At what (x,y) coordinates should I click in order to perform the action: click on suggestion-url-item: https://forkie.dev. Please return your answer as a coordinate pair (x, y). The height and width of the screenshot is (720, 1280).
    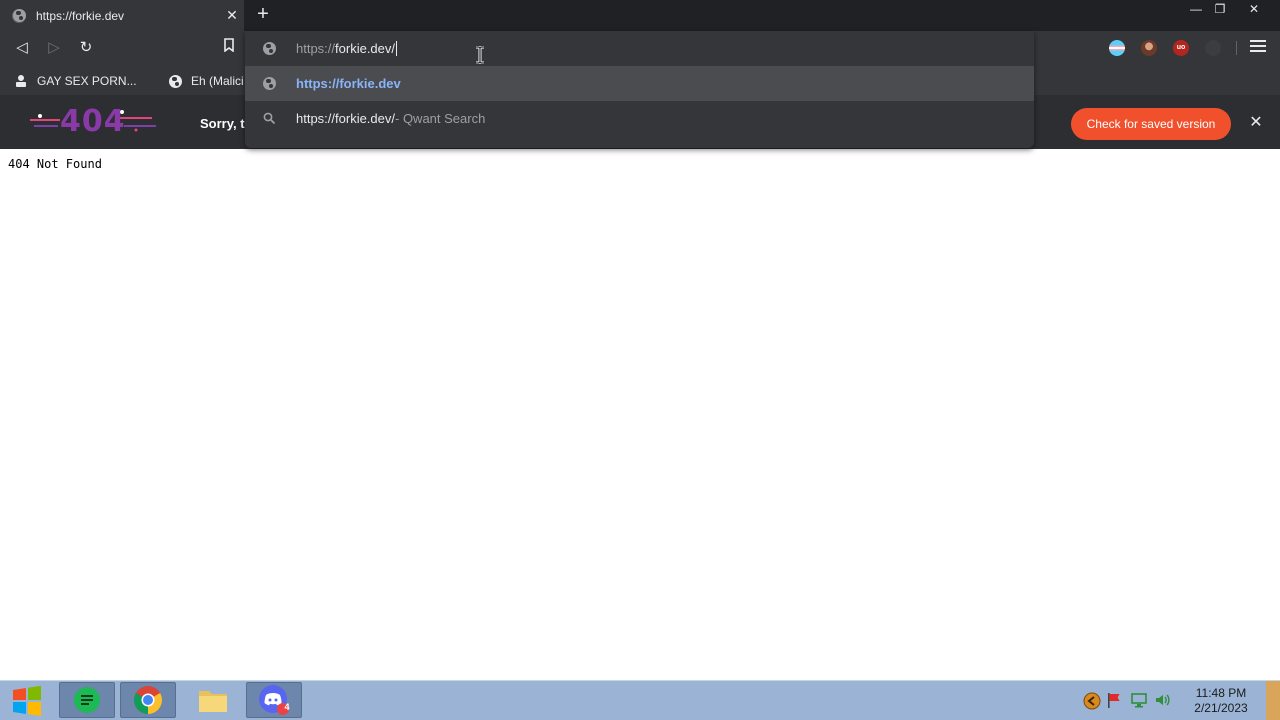
    Looking at the image, I should click on (639, 83).